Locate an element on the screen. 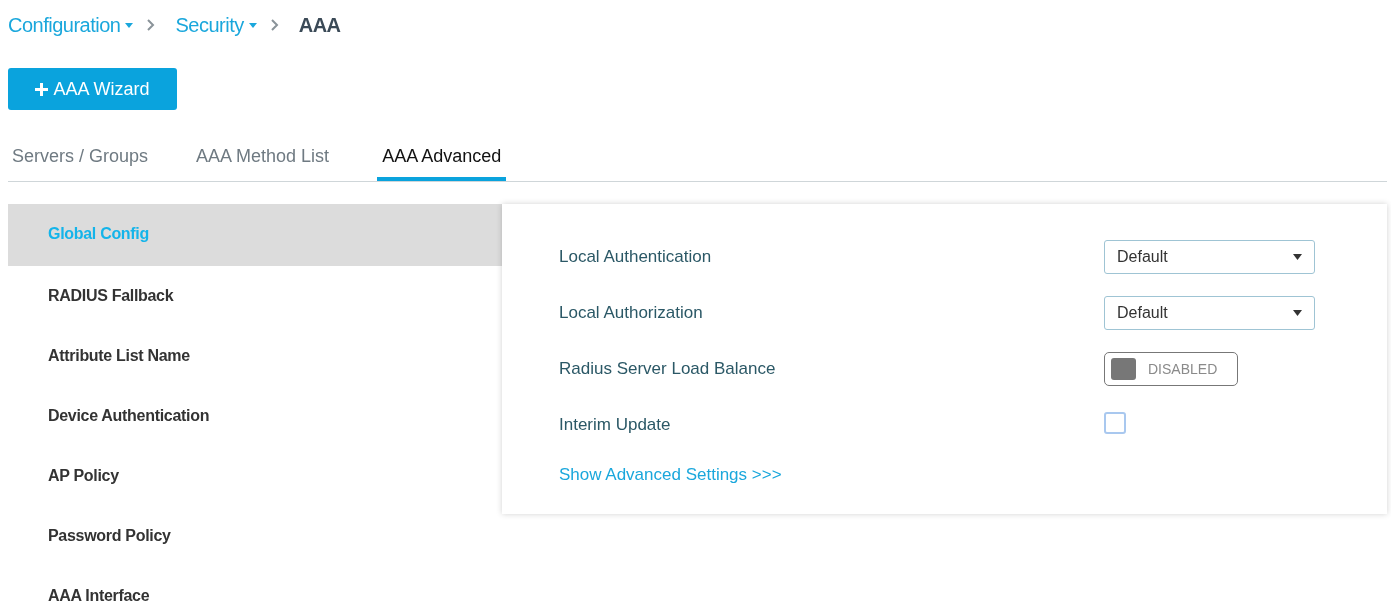 This screenshot has width=1391, height=601. sidebar-item: AAA Interface is located at coordinates (255, 583).